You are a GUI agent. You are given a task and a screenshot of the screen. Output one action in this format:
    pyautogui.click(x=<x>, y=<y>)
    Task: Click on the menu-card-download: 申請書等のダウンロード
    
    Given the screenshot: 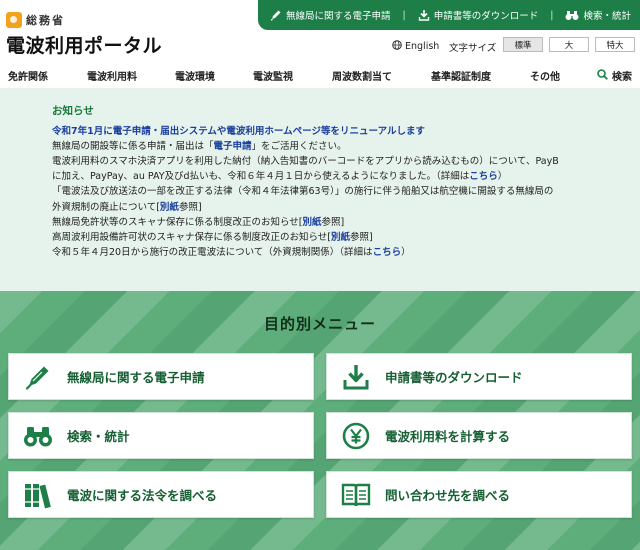 What is the action you would take?
    pyautogui.click(x=479, y=376)
    